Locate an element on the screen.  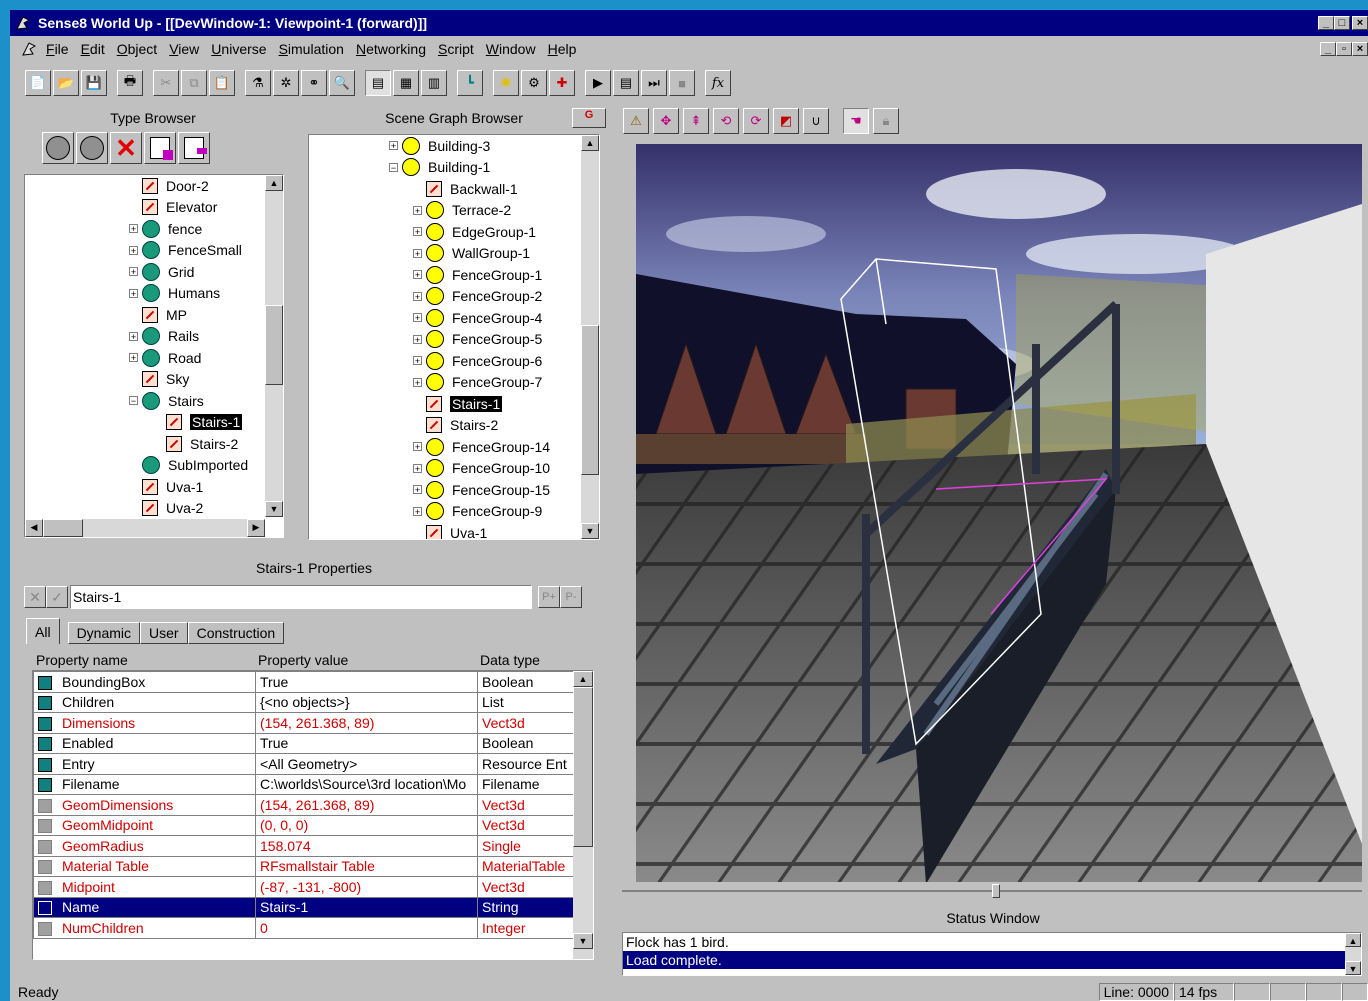
property-row: Name Stairs-1 String is located at coordinates (303, 907).